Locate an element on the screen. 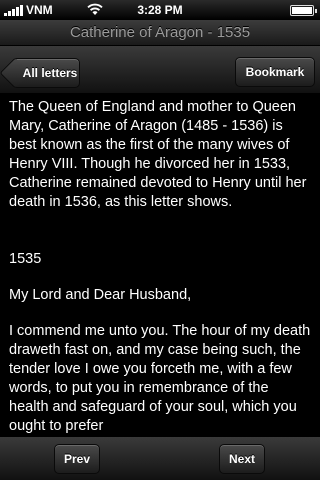  battery-icon is located at coordinates (303, 10).